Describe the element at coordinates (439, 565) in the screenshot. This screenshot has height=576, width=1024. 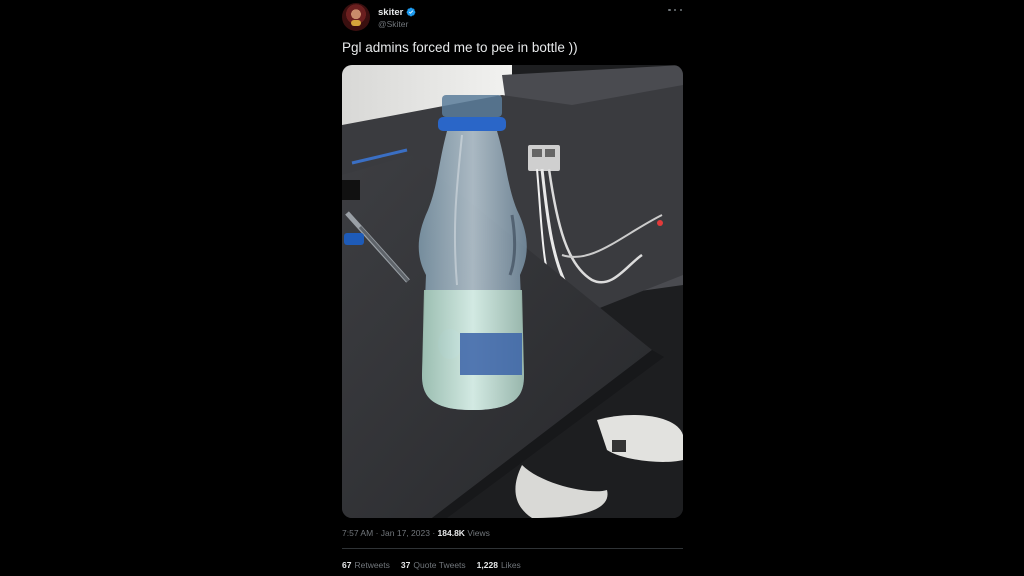
I see `quotes-label: Quote Tweets` at that location.